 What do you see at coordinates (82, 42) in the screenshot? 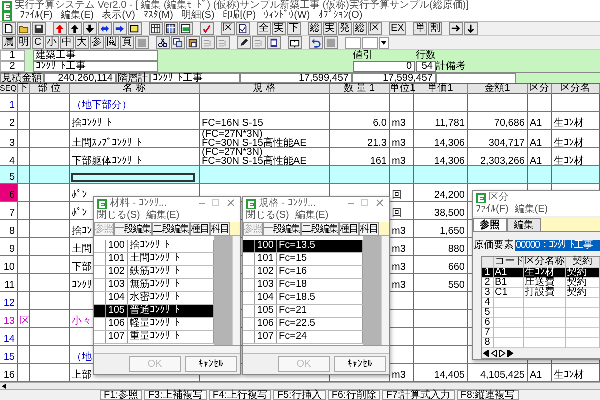
I see `toolbar-button: 大` at bounding box center [82, 42].